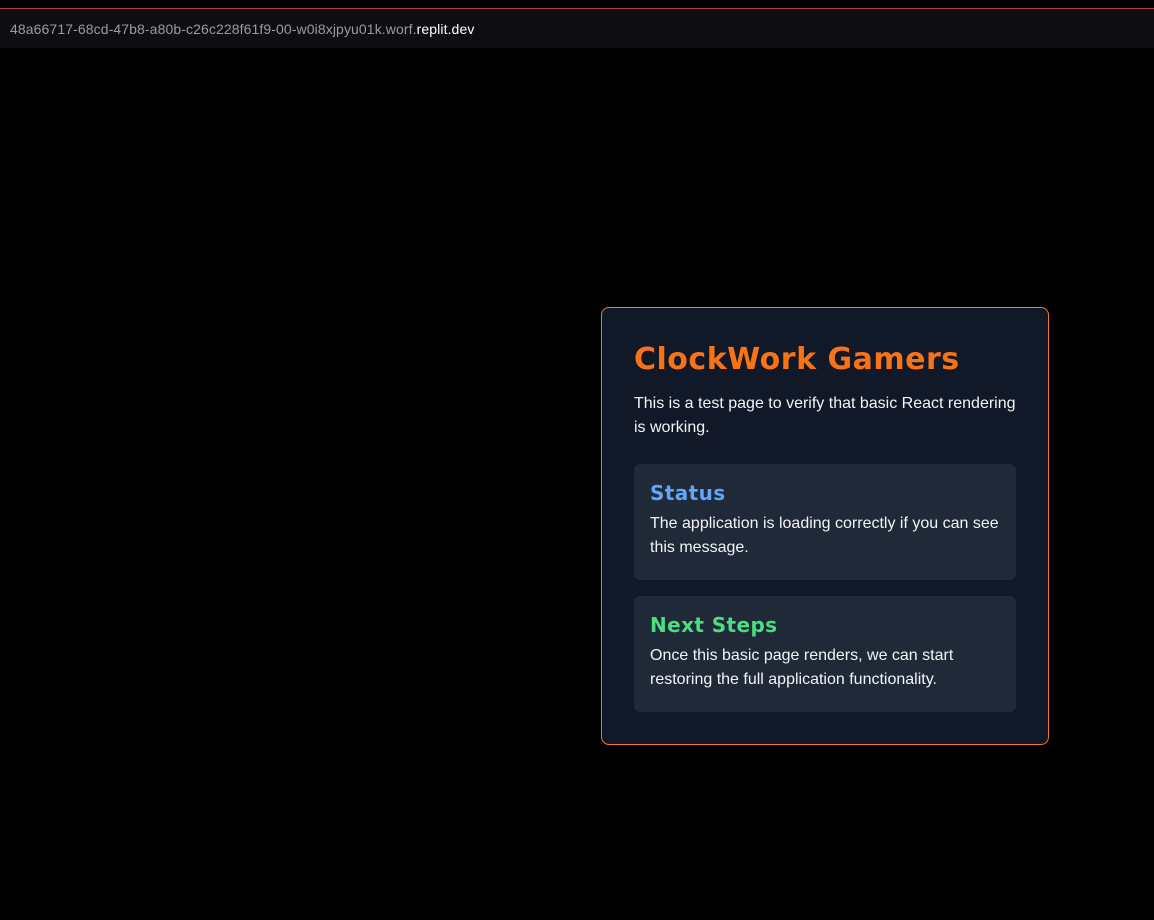 The width and height of the screenshot is (1154, 920). What do you see at coordinates (688, 493) in the screenshot?
I see `status-title: Status` at bounding box center [688, 493].